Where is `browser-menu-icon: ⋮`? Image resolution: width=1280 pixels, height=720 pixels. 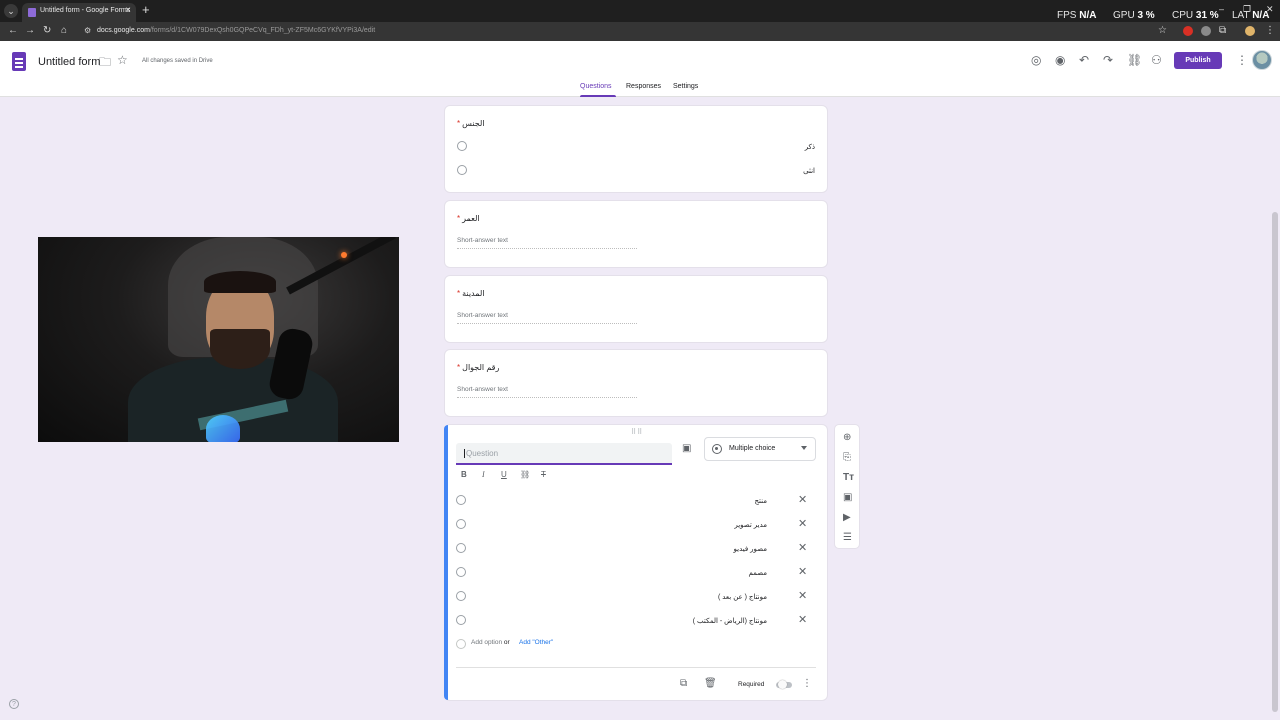 browser-menu-icon: ⋮ is located at coordinates (1270, 30).